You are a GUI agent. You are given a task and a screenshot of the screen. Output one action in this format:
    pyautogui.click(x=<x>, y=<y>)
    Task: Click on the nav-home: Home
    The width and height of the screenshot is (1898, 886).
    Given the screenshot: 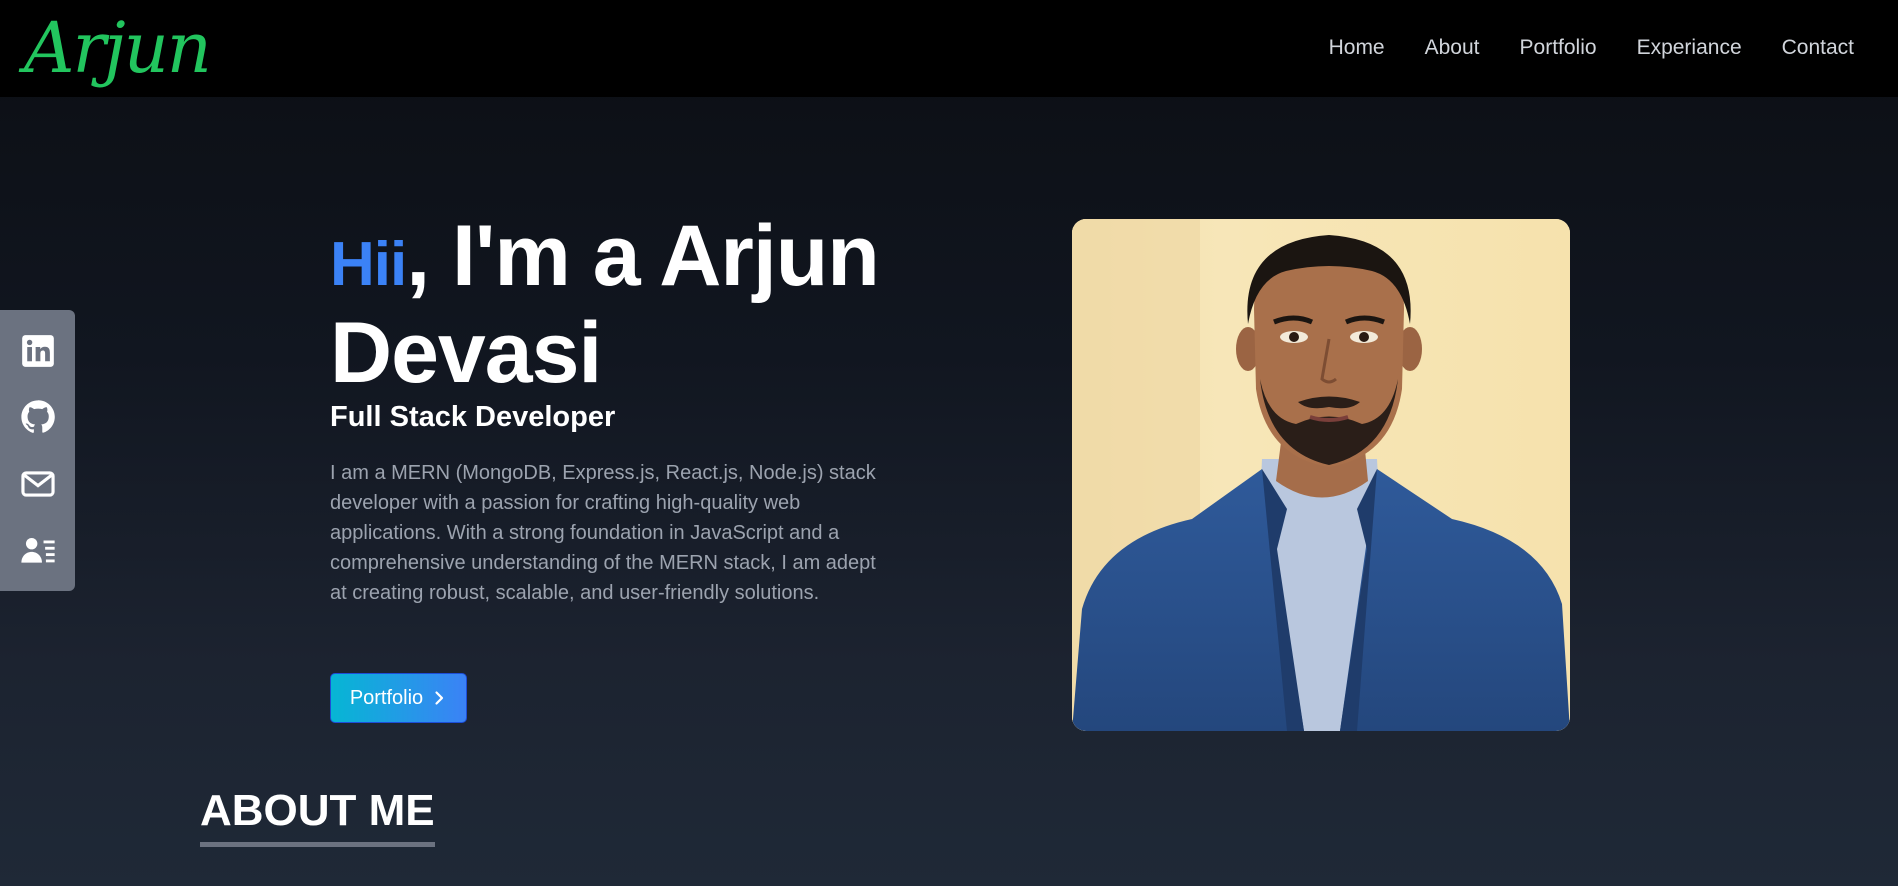 What is the action you would take?
    pyautogui.click(x=1357, y=48)
    